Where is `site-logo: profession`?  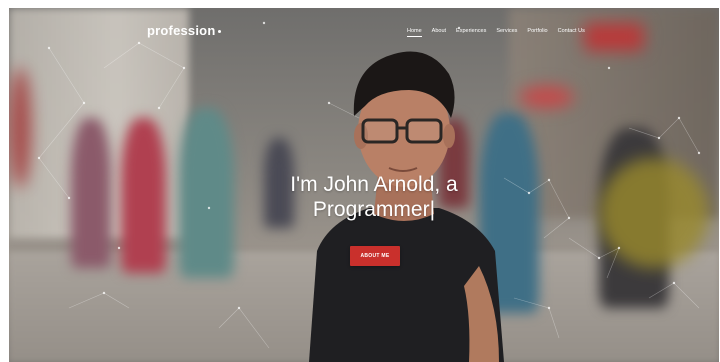
site-logo: profession is located at coordinates (184, 30).